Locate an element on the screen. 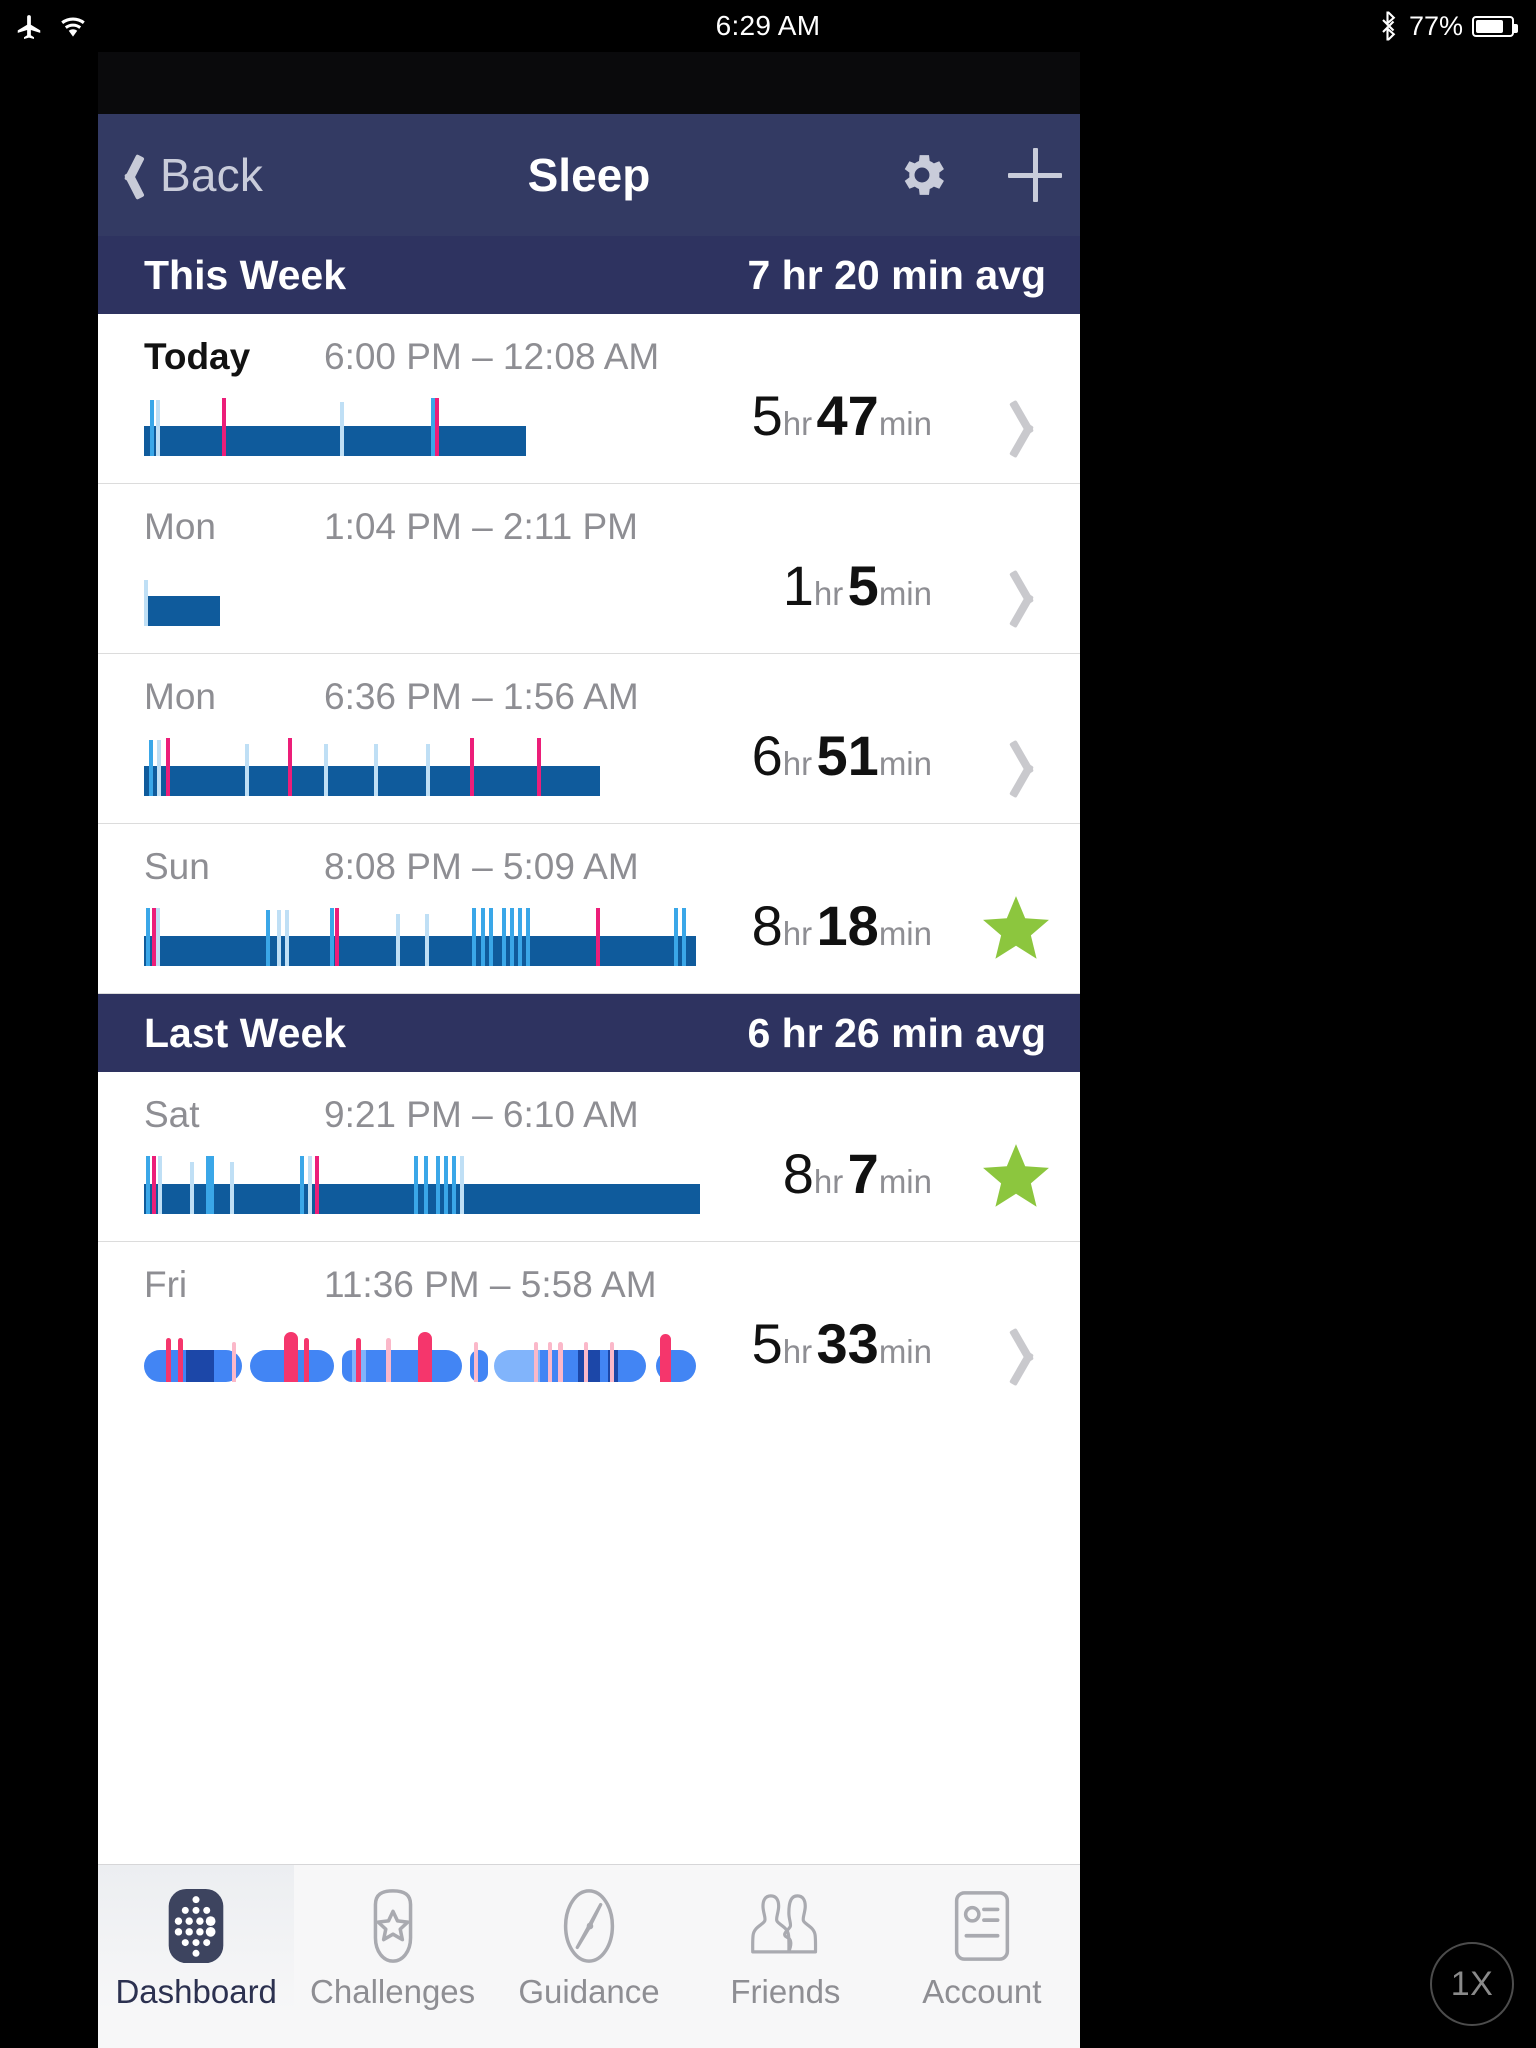 The height and width of the screenshot is (2048, 1536). sleep-duration: 8hr 18min is located at coordinates (842, 925).